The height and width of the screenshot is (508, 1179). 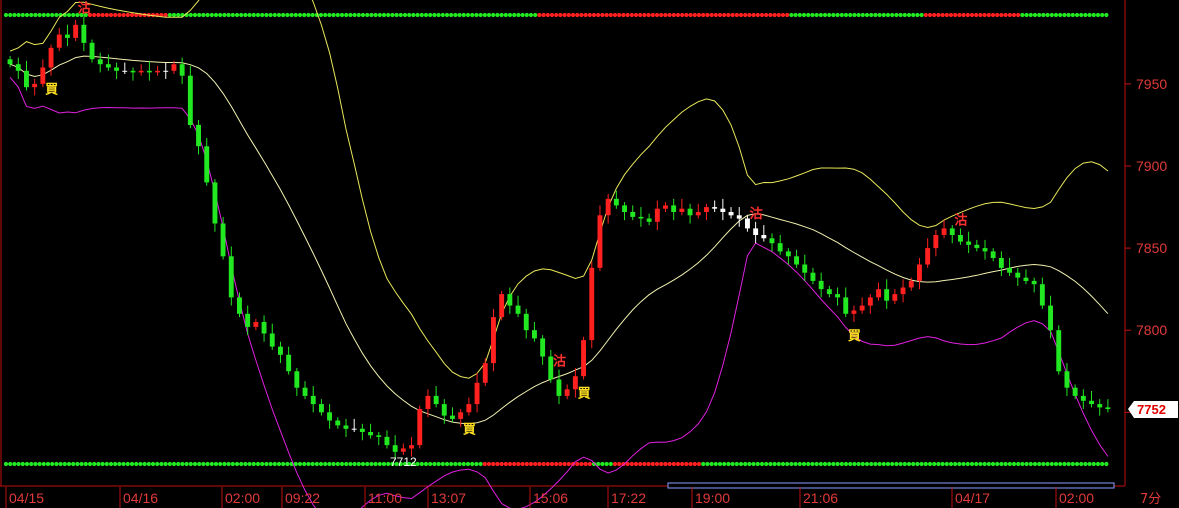 I want to click on y-tick-label: 7900, so click(x=1151, y=166).